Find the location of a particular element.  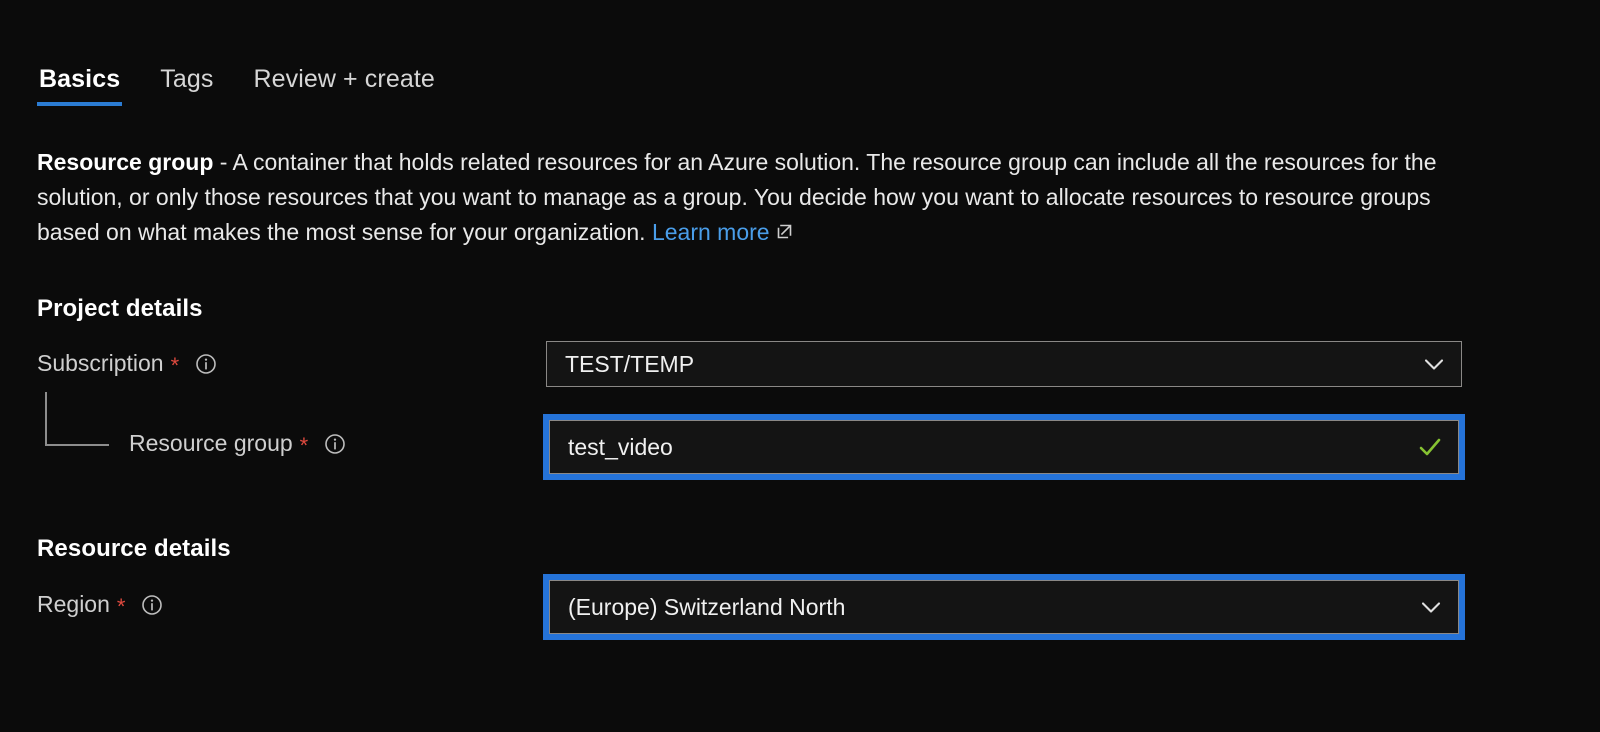

resource-group-field-shell: test_video is located at coordinates (1004, 447).